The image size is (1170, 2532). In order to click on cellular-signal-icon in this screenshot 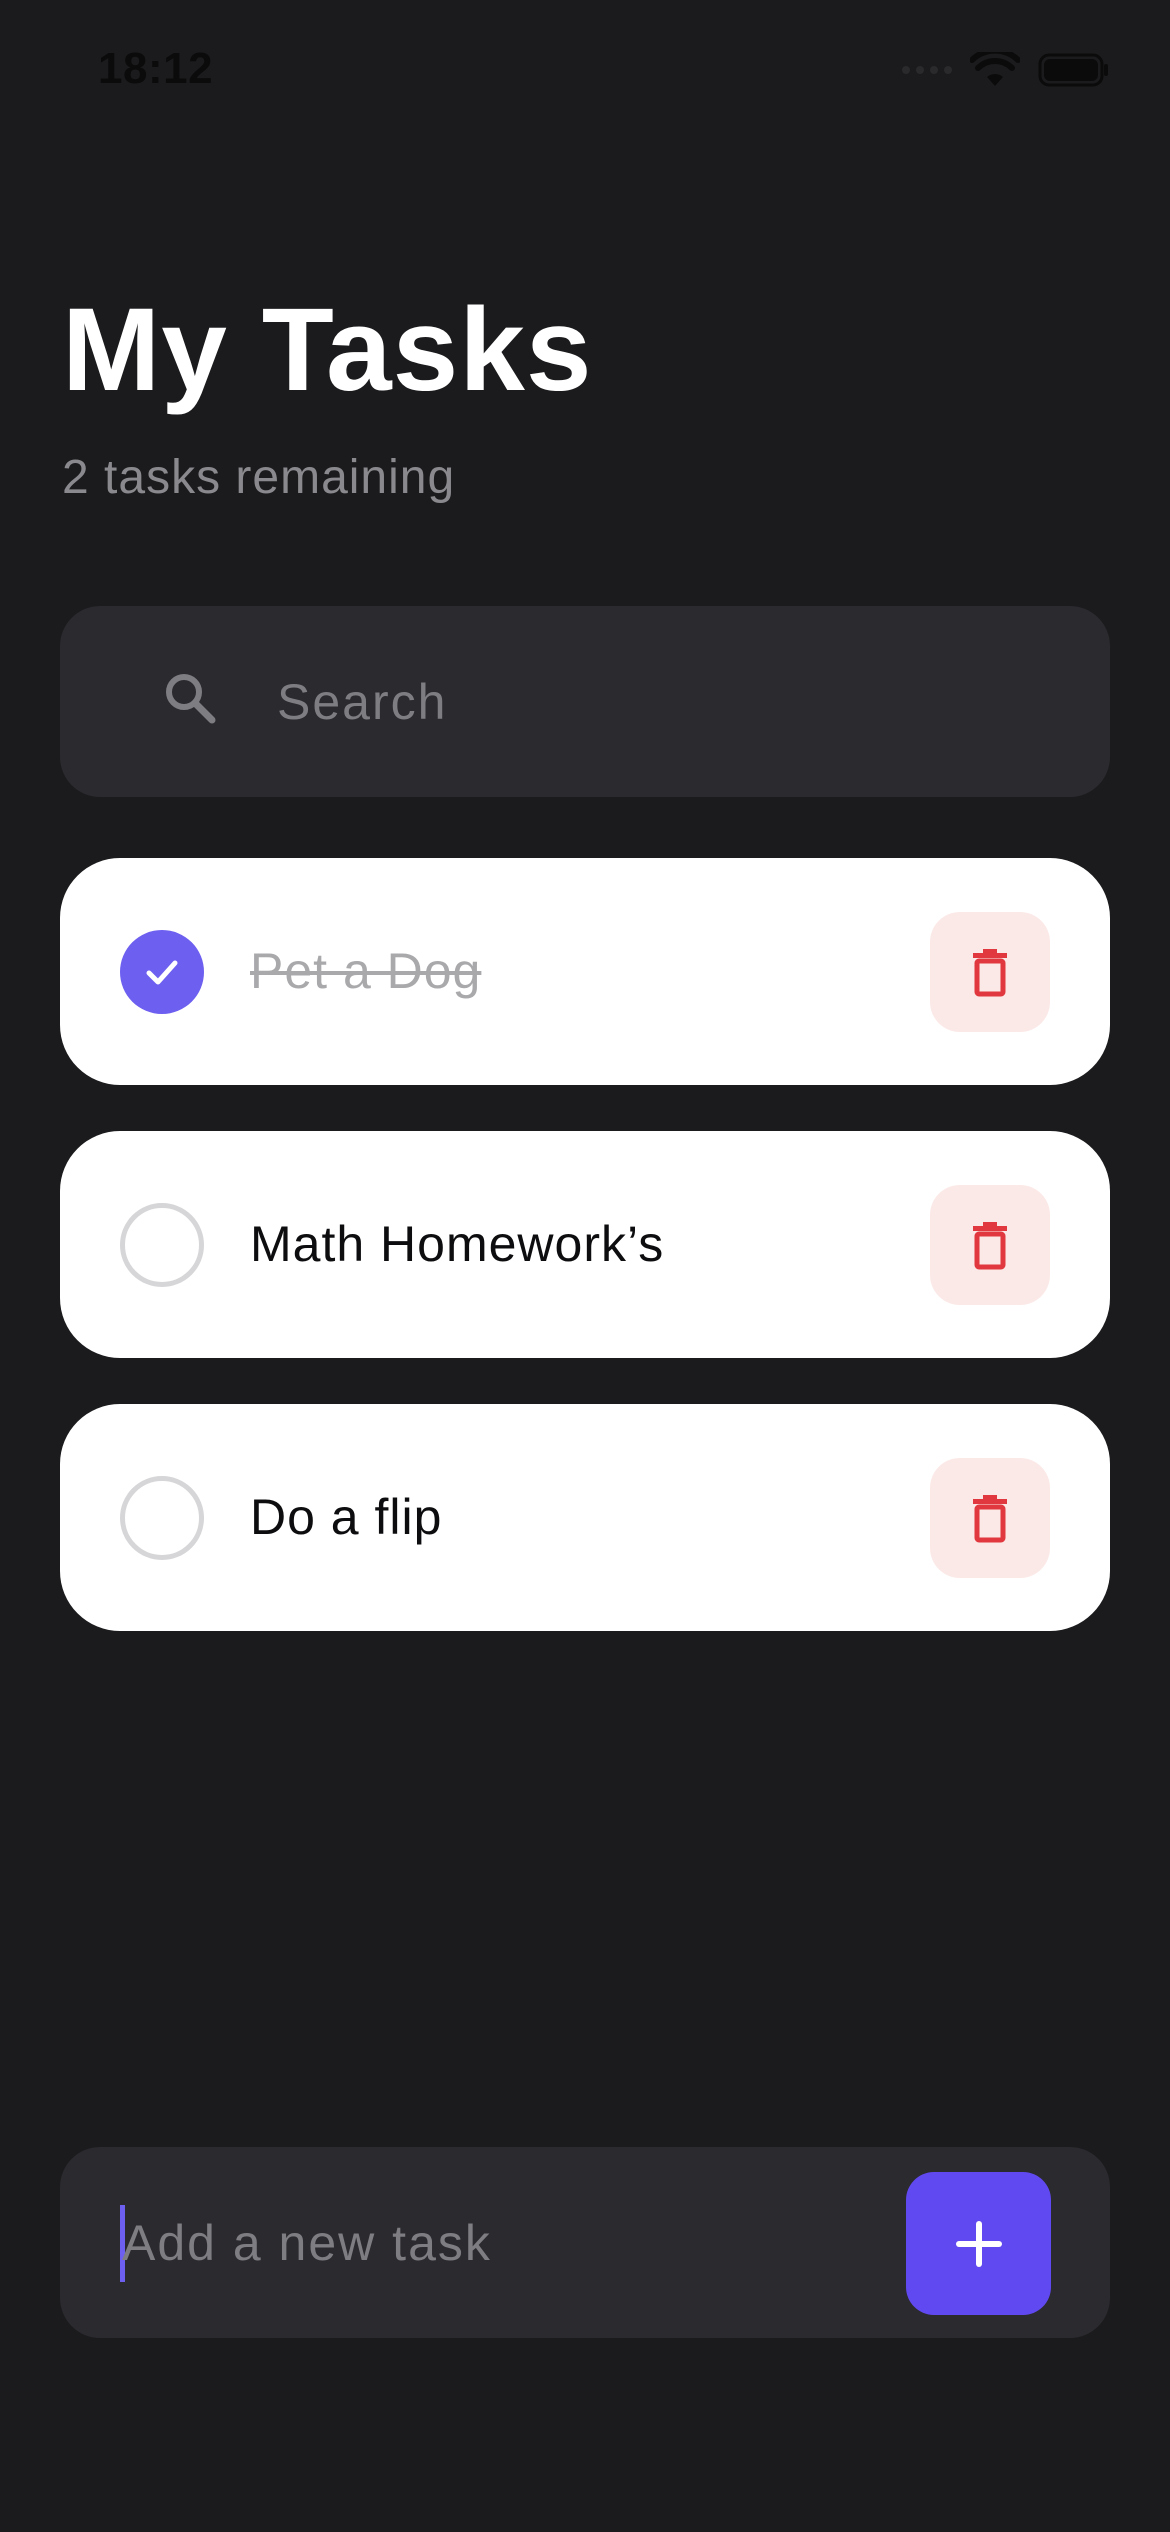, I will do `click(927, 70)`.